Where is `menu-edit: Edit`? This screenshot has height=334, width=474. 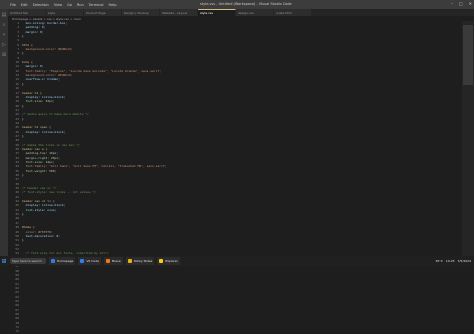 menu-edit: Edit is located at coordinates (24, 5).